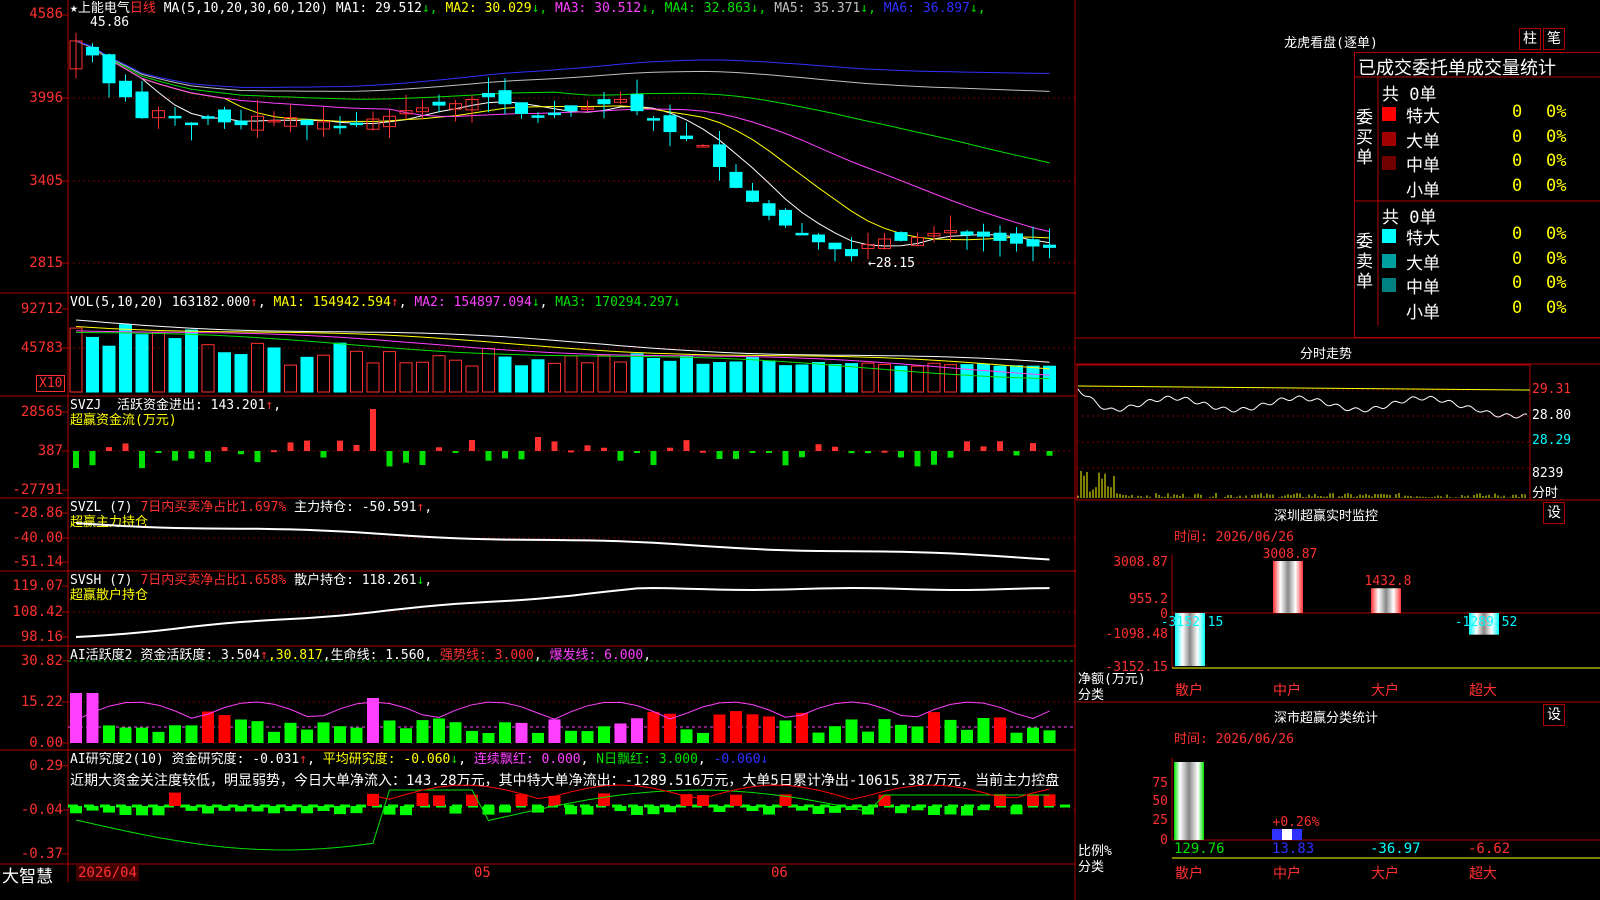 The image size is (1600, 900). I want to click on sz-bar-大户, so click(1386, 600).